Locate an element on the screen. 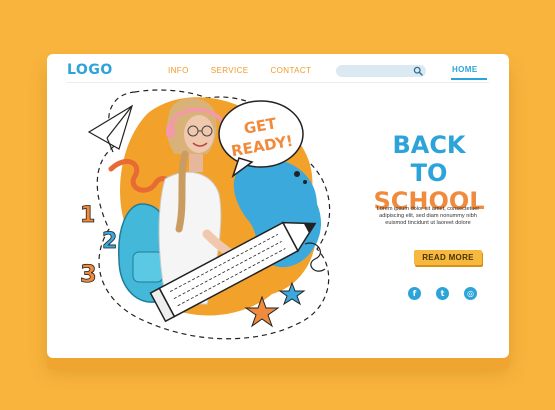 The width and height of the screenshot is (555, 410). number-three: 3 is located at coordinates (88, 274).